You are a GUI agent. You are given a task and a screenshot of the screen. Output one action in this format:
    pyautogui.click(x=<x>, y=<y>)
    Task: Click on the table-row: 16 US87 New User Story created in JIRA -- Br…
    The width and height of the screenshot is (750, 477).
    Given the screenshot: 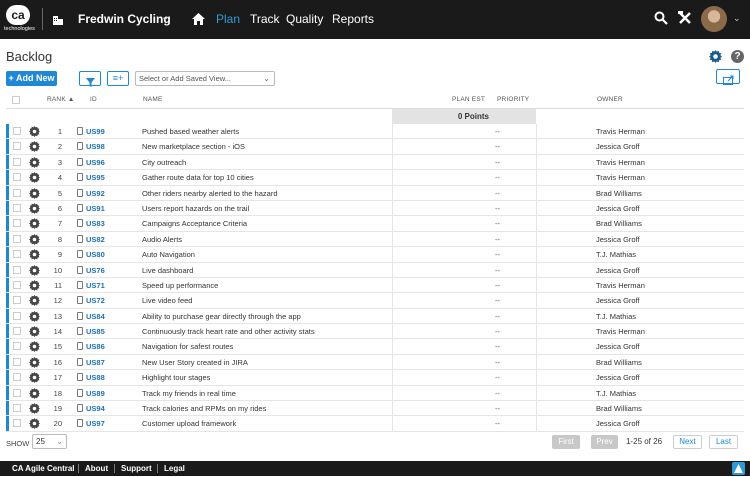 What is the action you would take?
    pyautogui.click(x=375, y=362)
    